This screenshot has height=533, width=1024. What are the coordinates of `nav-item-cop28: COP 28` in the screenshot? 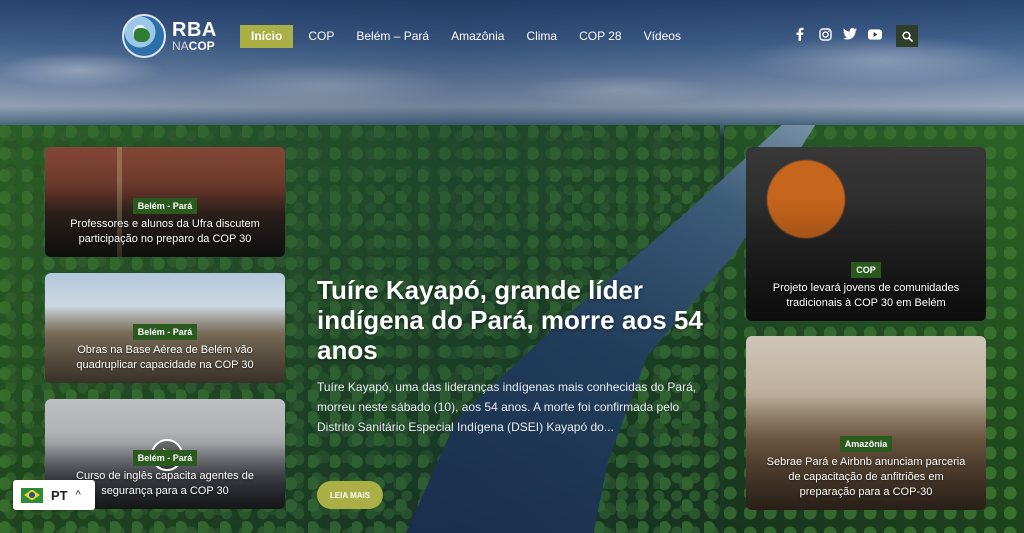 It's located at (600, 36).